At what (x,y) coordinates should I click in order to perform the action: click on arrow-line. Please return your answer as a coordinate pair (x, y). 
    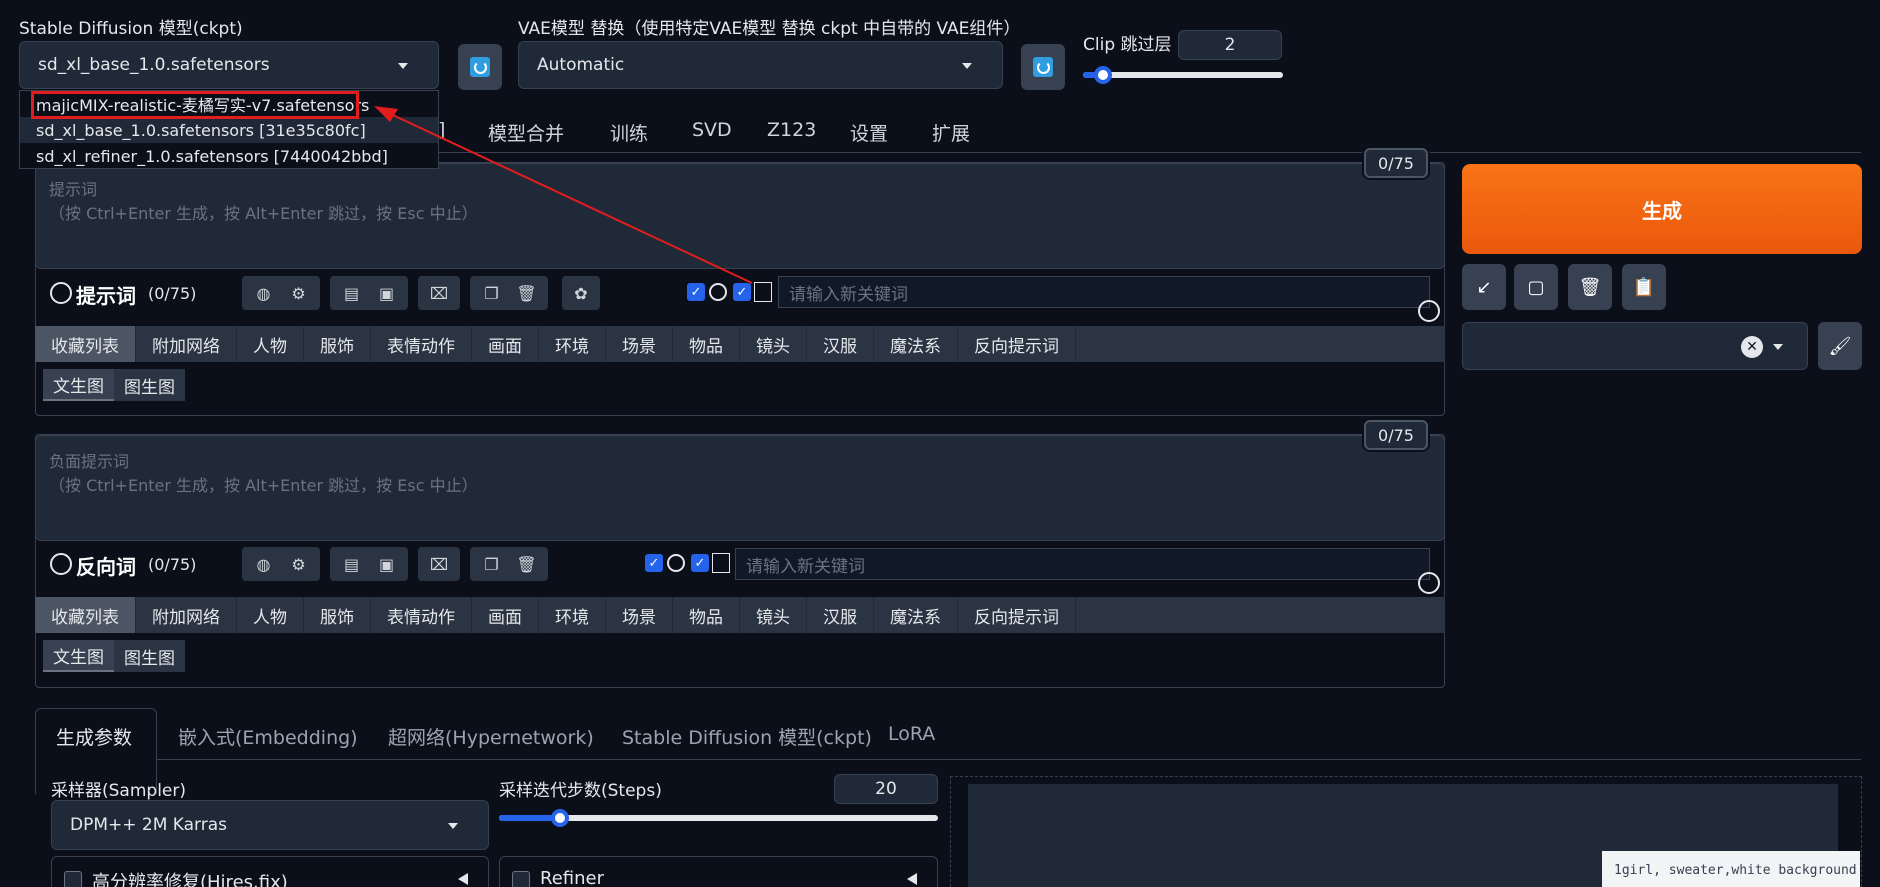
    Looking at the image, I should click on (567, 196).